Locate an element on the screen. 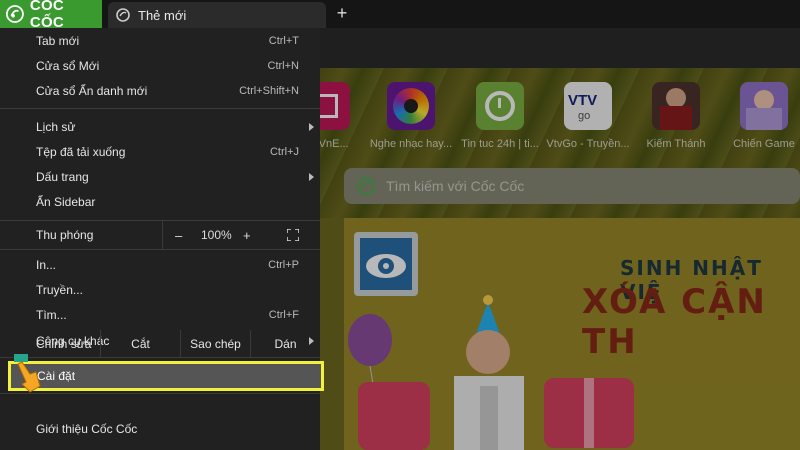 The height and width of the screenshot is (450, 800). menu-item-hide-sidebar: Ẩn Sidebar is located at coordinates (160, 201).